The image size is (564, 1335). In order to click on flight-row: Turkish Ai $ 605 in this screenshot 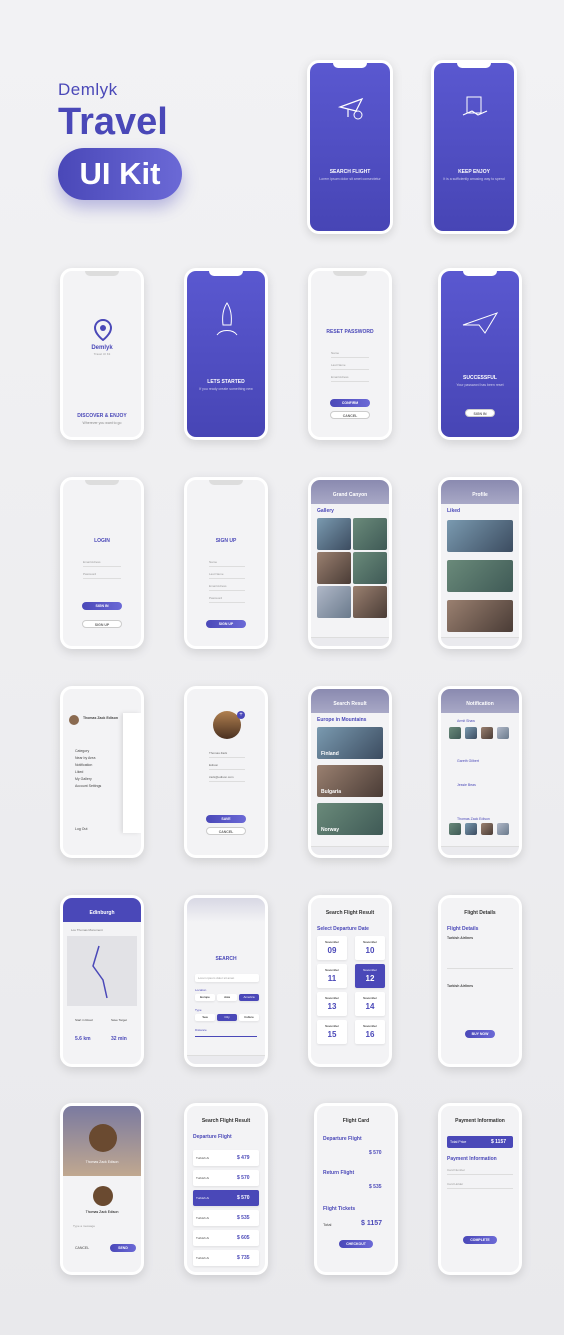, I will do `click(226, 1238)`.